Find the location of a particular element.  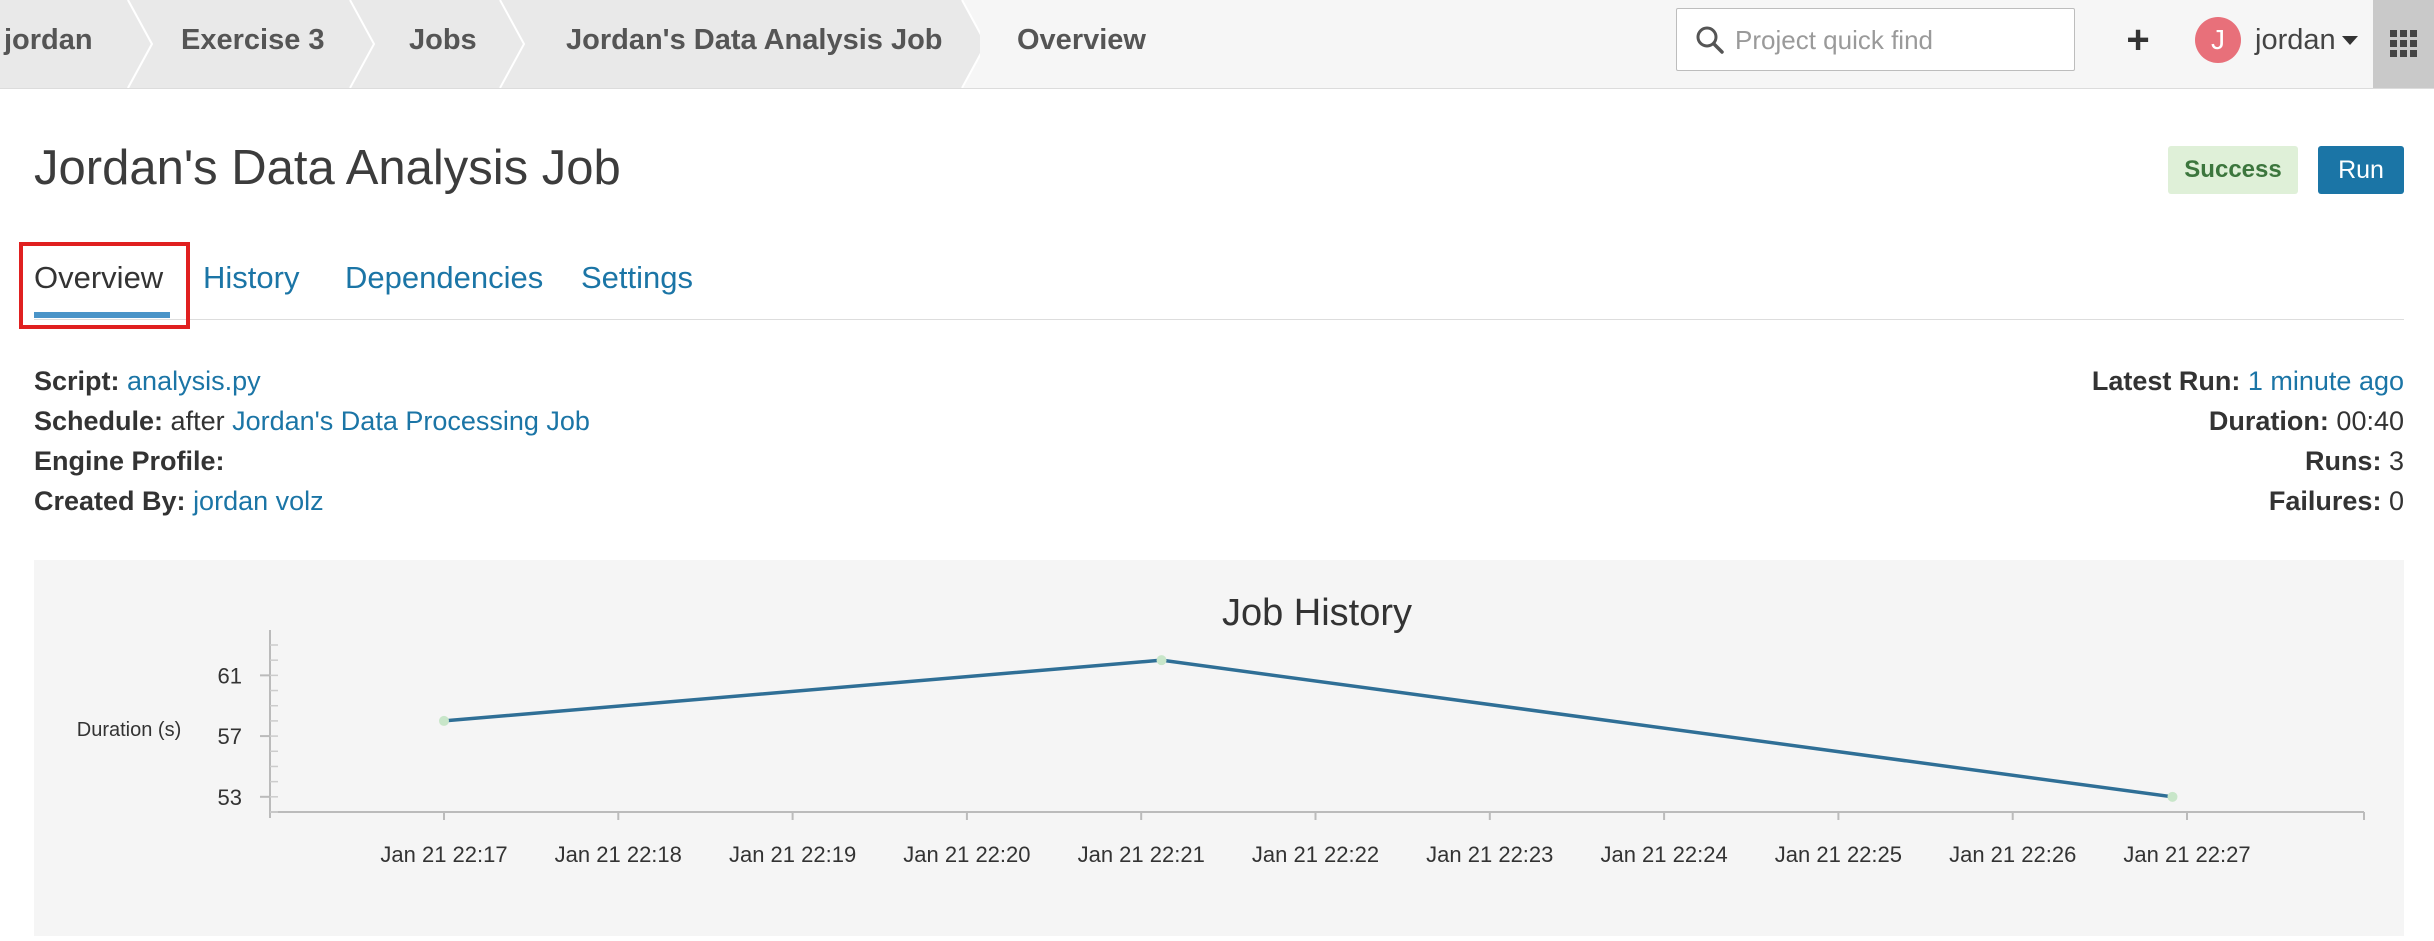

x-tick-label: Jan 21 22:27 is located at coordinates (2186, 854).